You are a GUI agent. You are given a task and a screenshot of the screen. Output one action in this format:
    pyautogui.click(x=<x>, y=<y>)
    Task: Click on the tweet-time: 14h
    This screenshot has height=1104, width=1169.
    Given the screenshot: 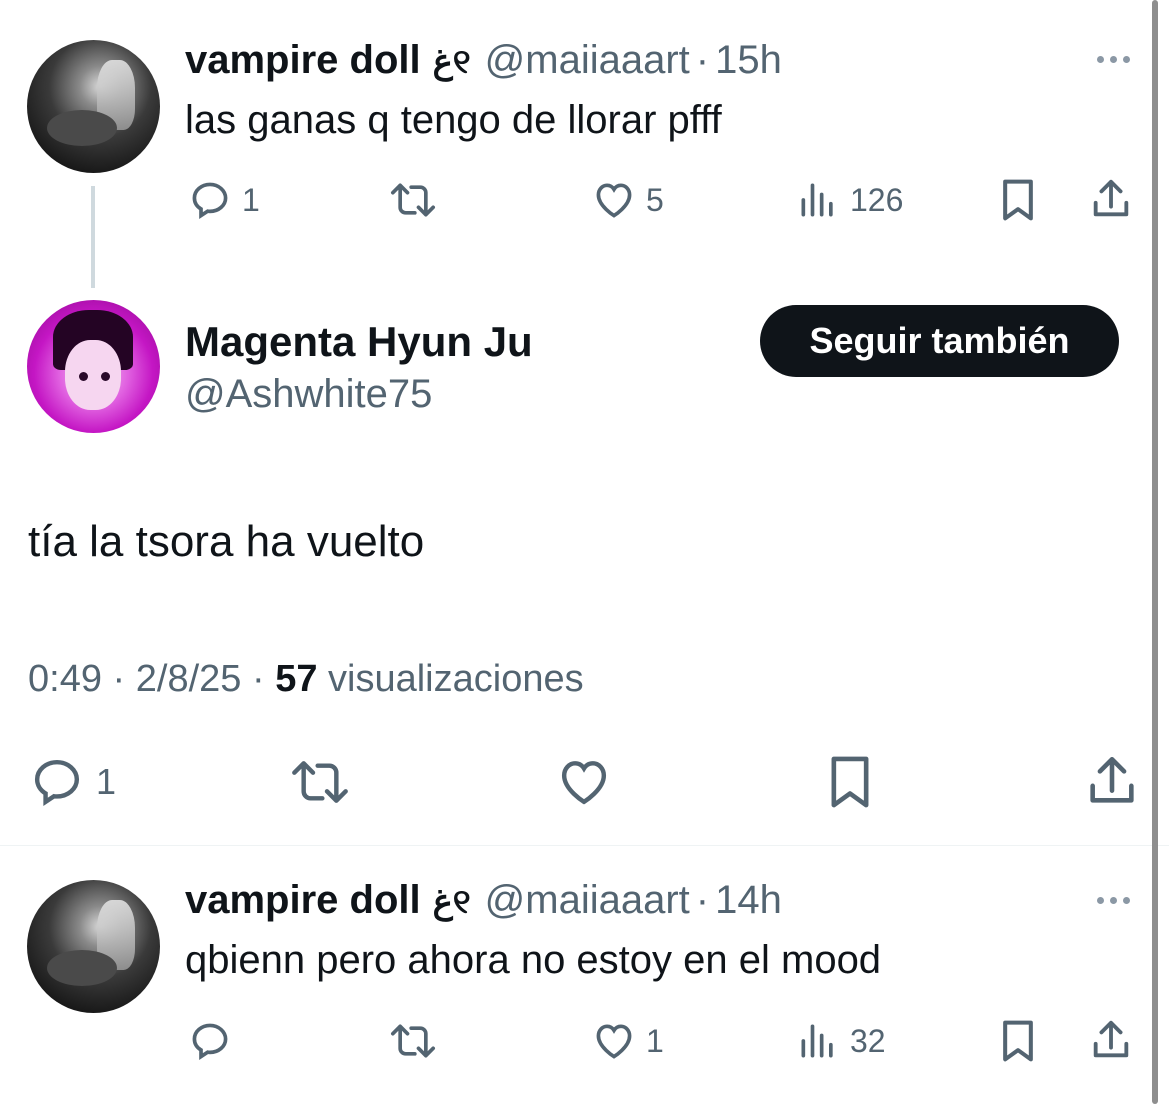 What is the action you would take?
    pyautogui.click(x=748, y=900)
    